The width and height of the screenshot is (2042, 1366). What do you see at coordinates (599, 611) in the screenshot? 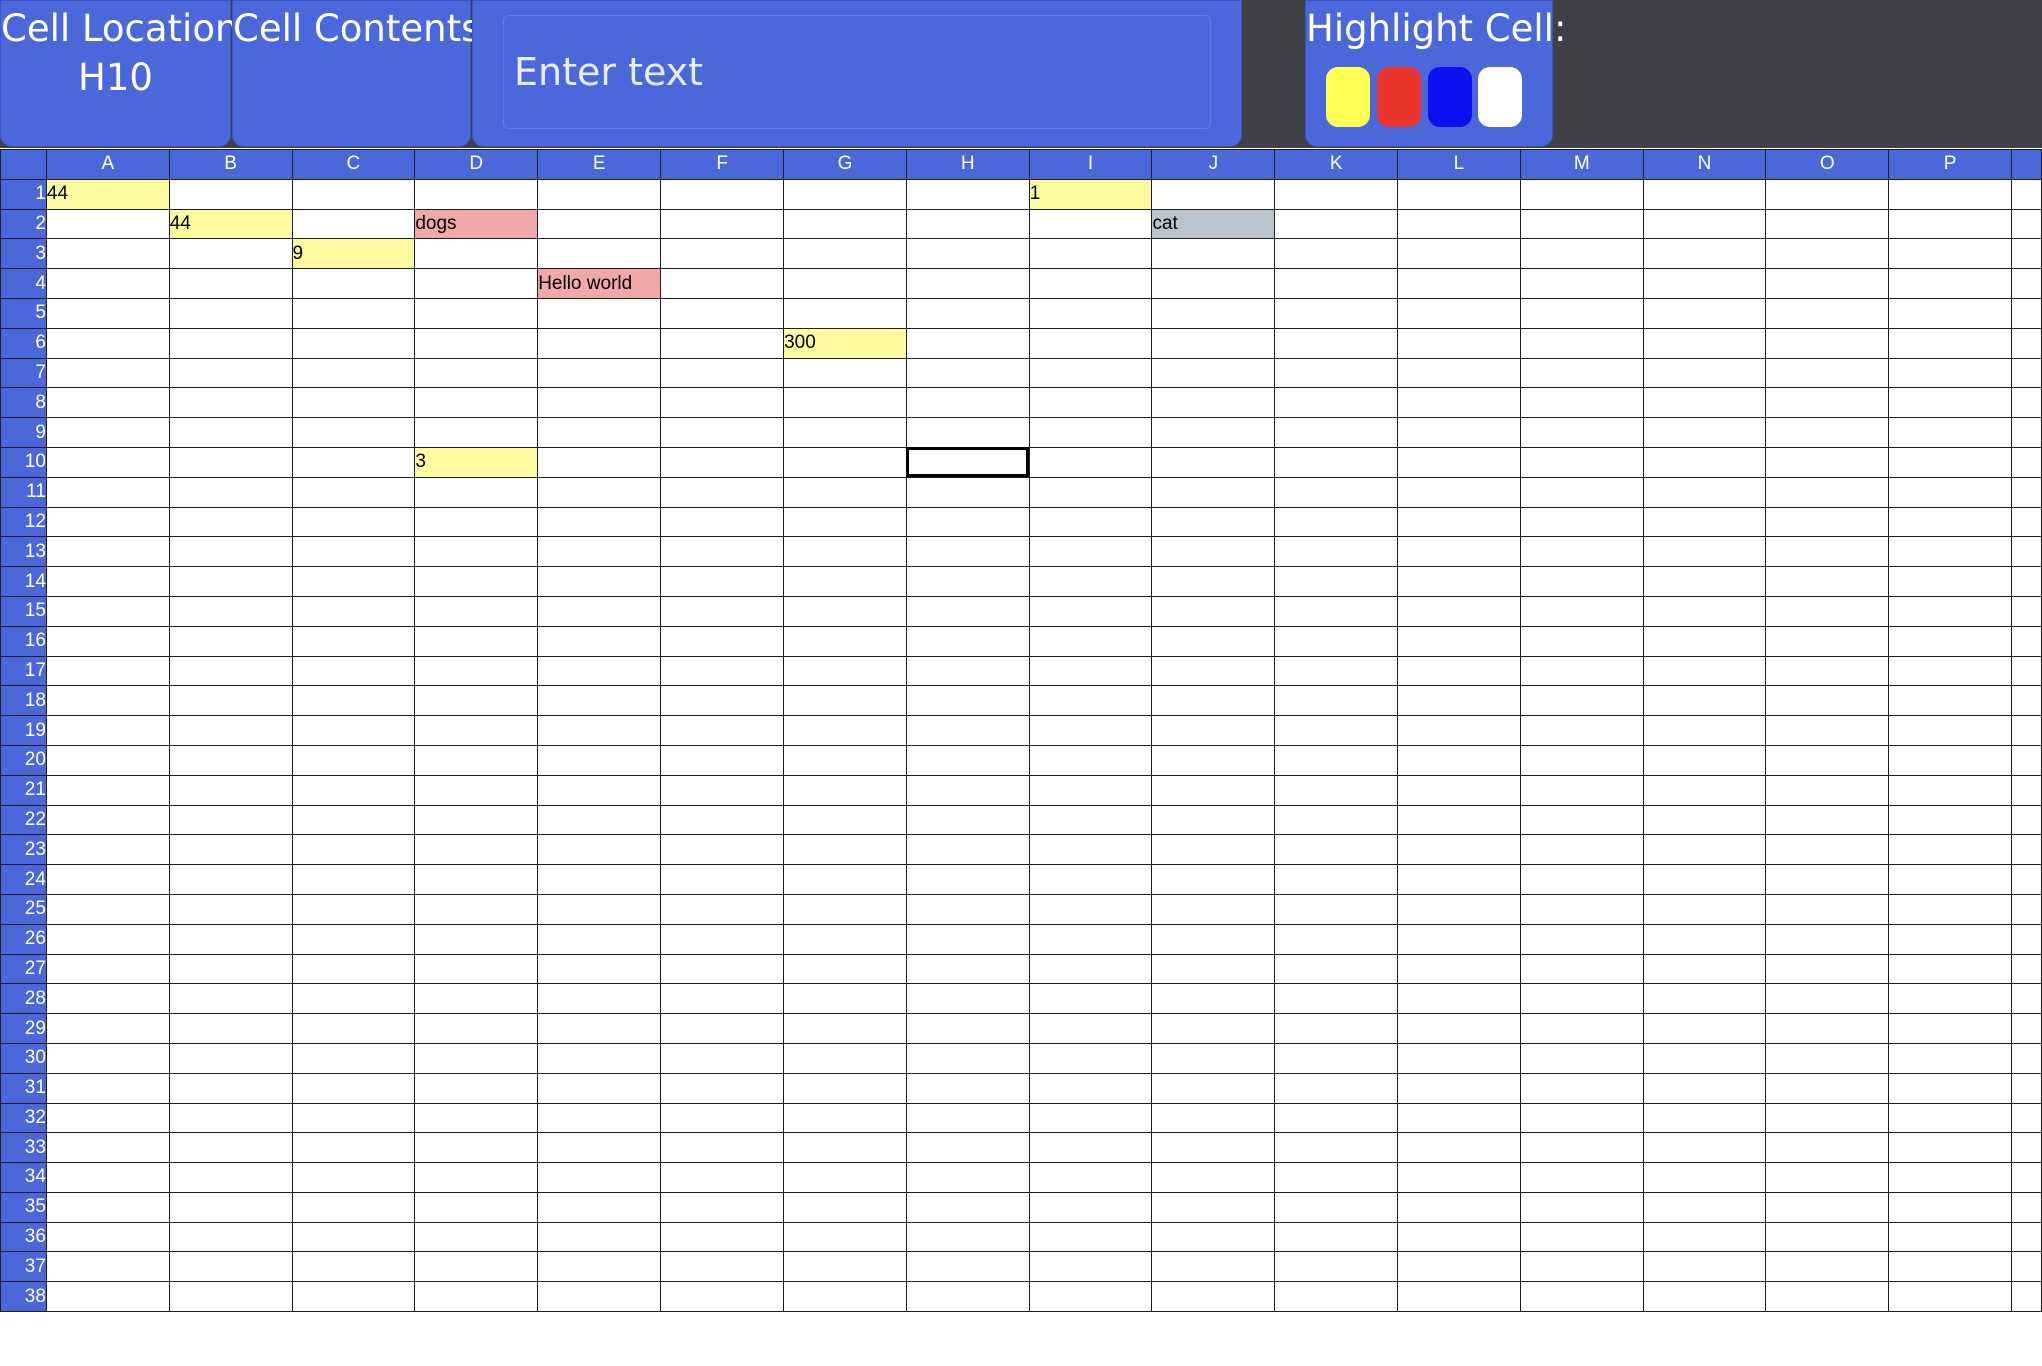
I see `cell-E15` at bounding box center [599, 611].